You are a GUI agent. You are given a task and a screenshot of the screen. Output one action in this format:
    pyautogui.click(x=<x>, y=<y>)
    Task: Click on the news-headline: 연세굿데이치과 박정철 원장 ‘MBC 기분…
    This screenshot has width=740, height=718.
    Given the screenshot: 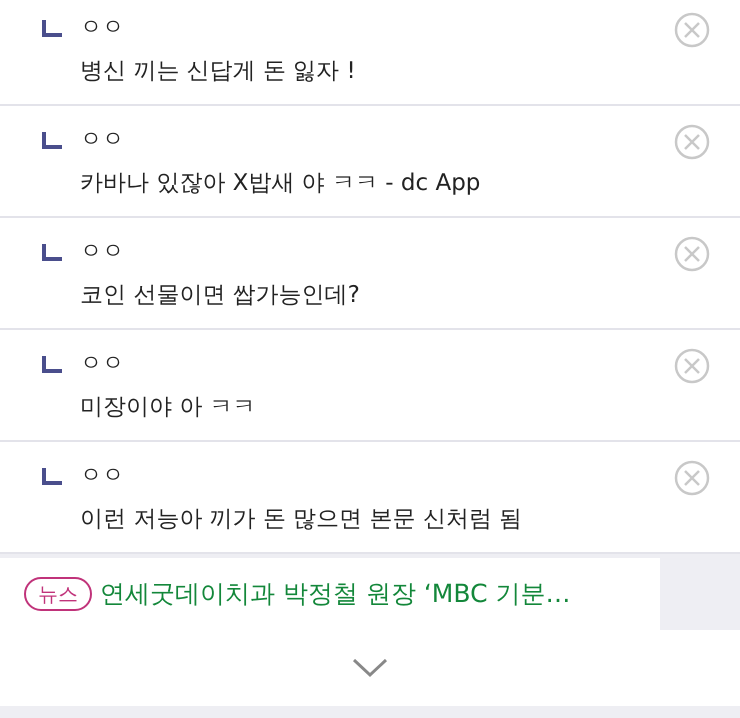 What is the action you would take?
    pyautogui.click(x=335, y=594)
    